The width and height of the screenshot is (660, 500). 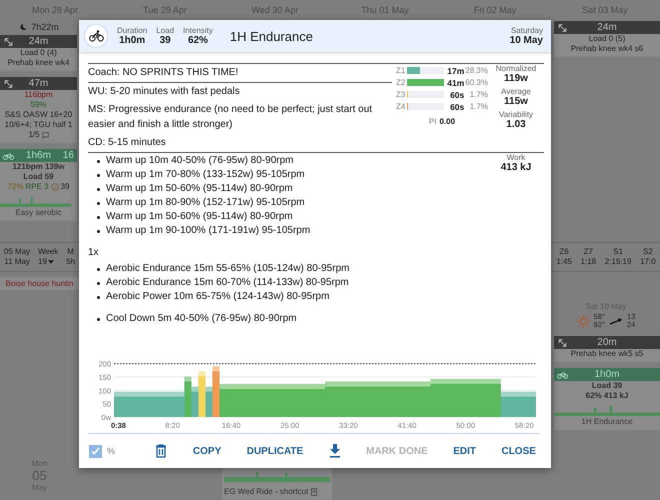 What do you see at coordinates (476, 70) in the screenshot?
I see `zone-percent: 28.3%` at bounding box center [476, 70].